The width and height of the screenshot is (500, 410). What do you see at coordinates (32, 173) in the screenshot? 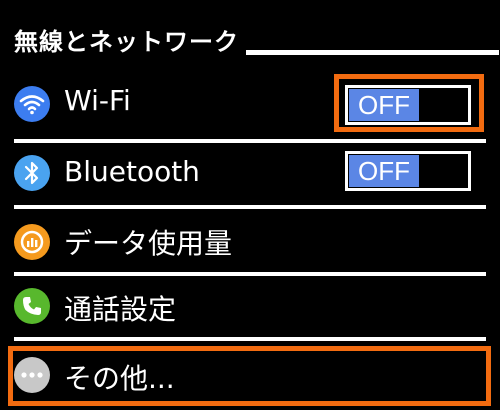
I see `bluetooth-icon` at bounding box center [32, 173].